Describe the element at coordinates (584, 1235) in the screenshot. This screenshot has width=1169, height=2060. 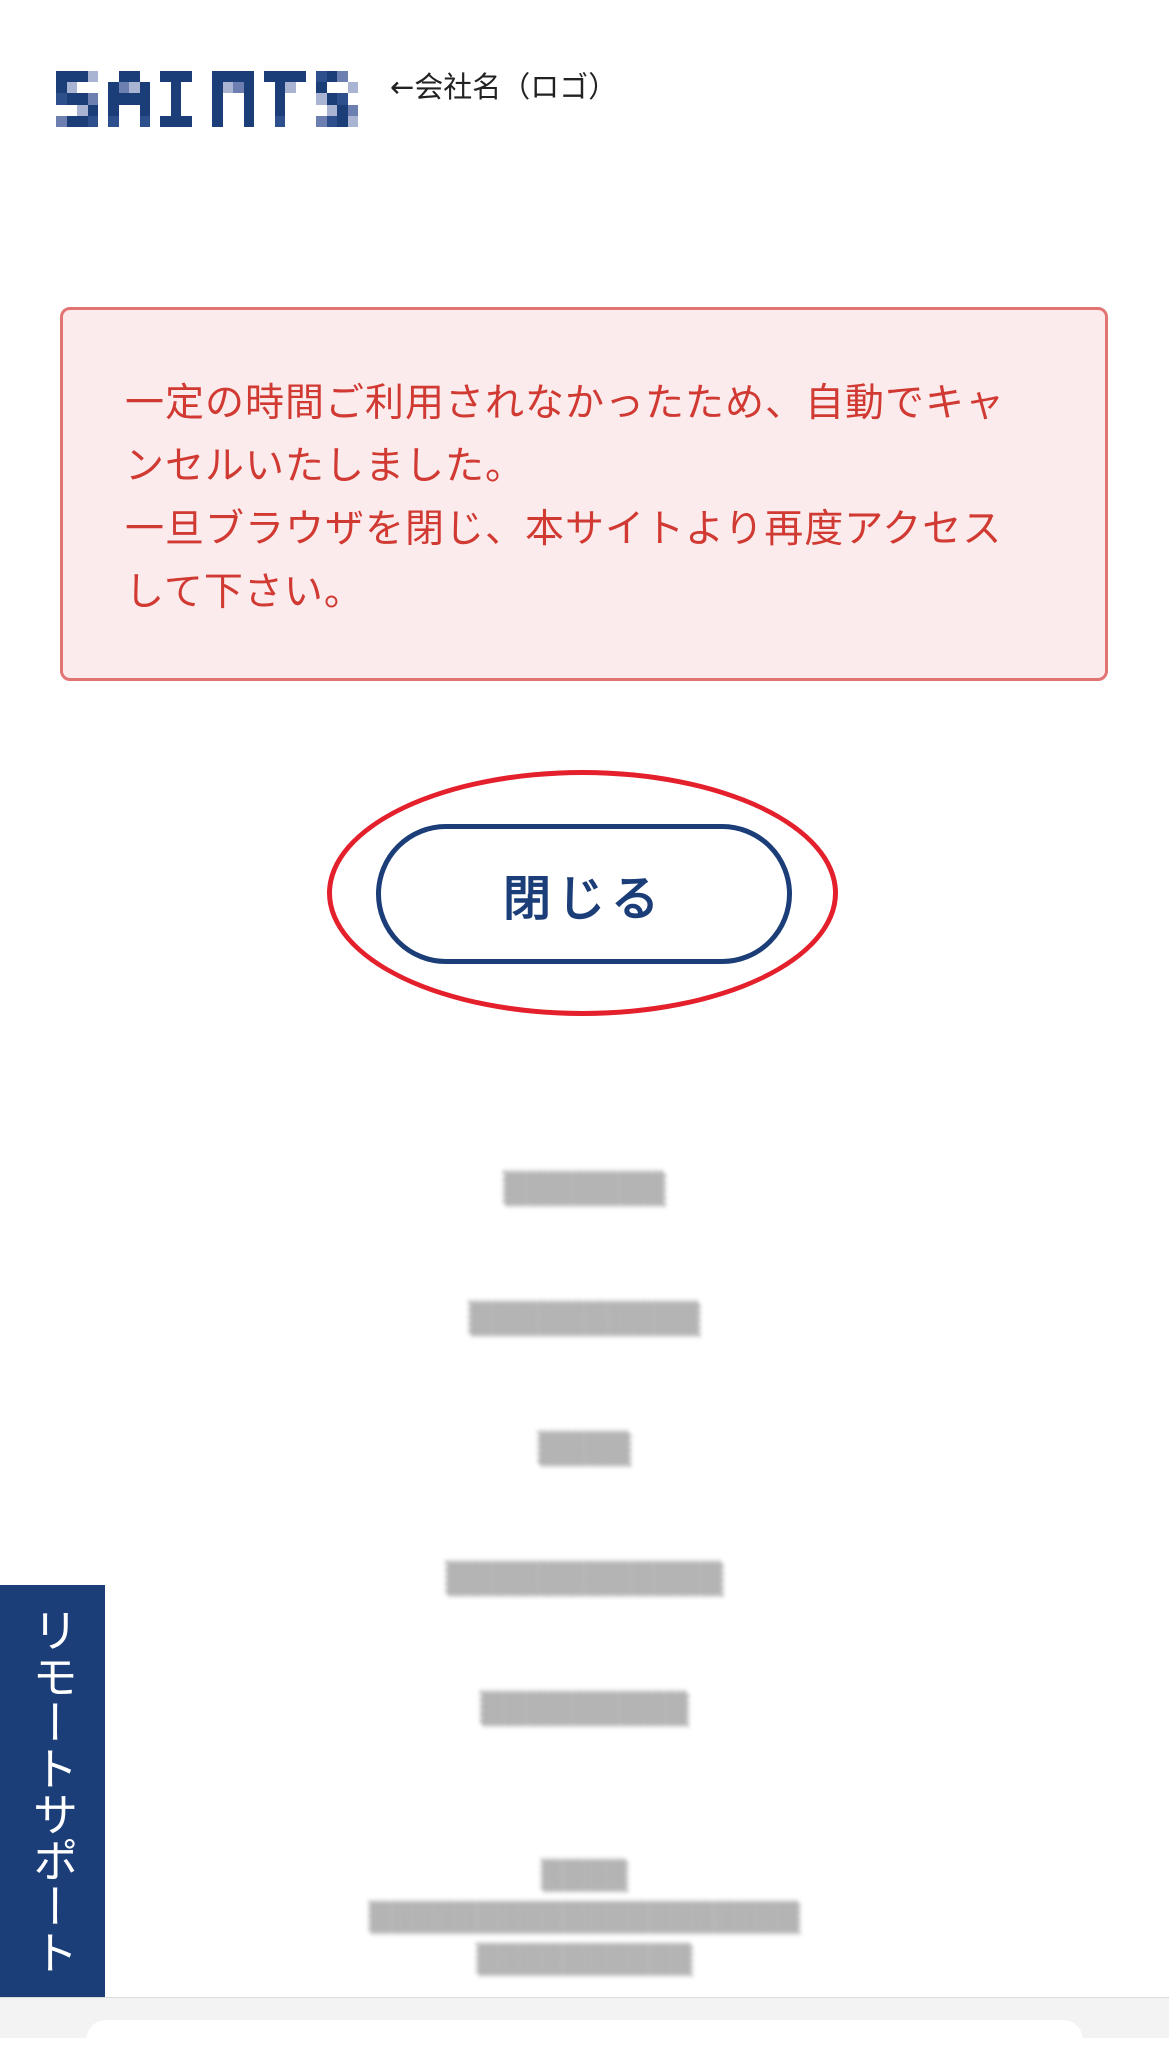
I see `footer-link: ▒▒▒▒▒▒▒` at that location.